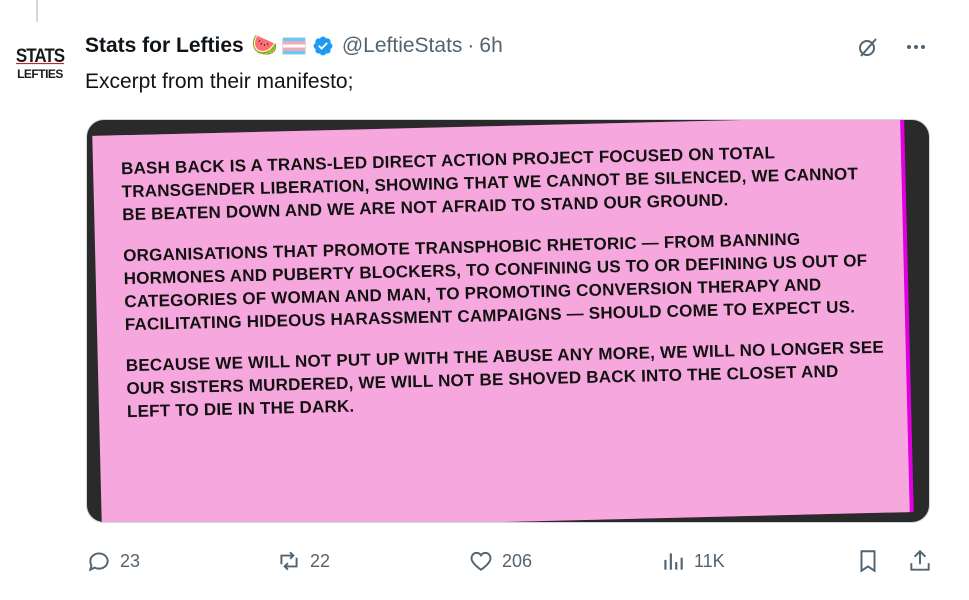 The image size is (969, 600). I want to click on repost-button: 22, so click(303, 561).